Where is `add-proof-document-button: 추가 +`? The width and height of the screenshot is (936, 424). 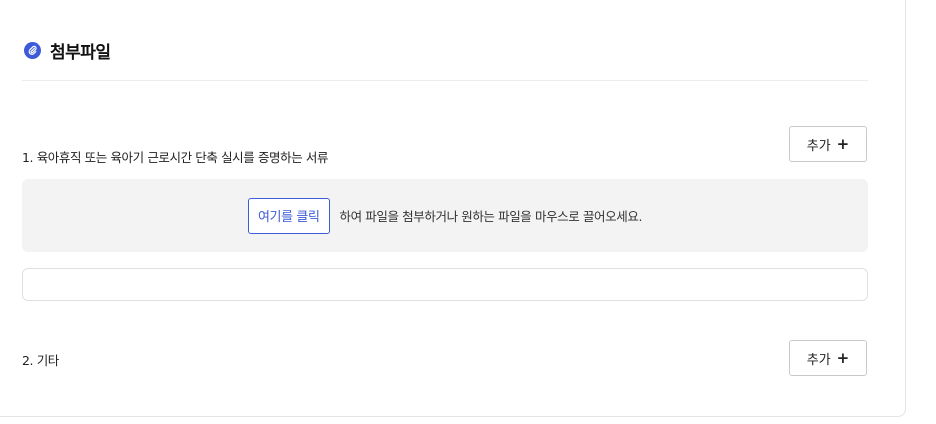
add-proof-document-button: 추가 + is located at coordinates (828, 144).